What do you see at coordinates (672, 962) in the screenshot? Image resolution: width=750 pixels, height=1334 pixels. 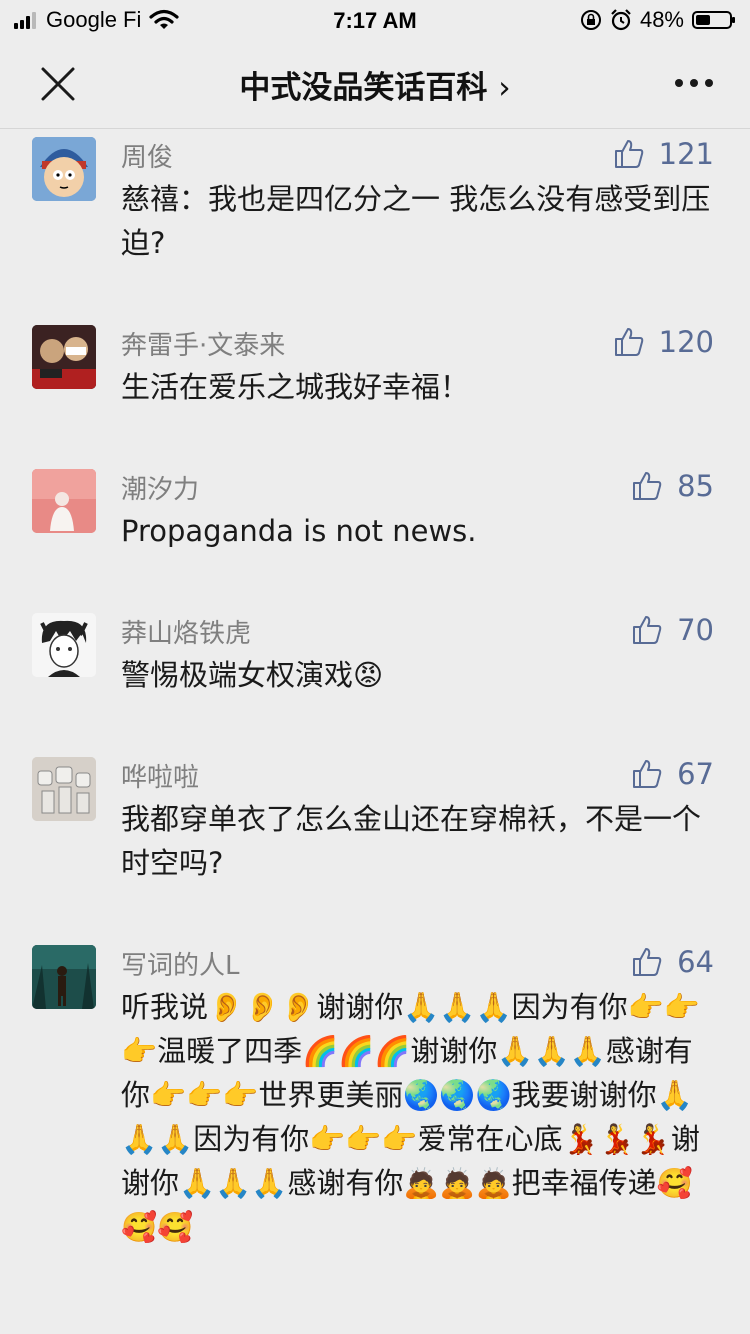 I see `like-button: 64` at bounding box center [672, 962].